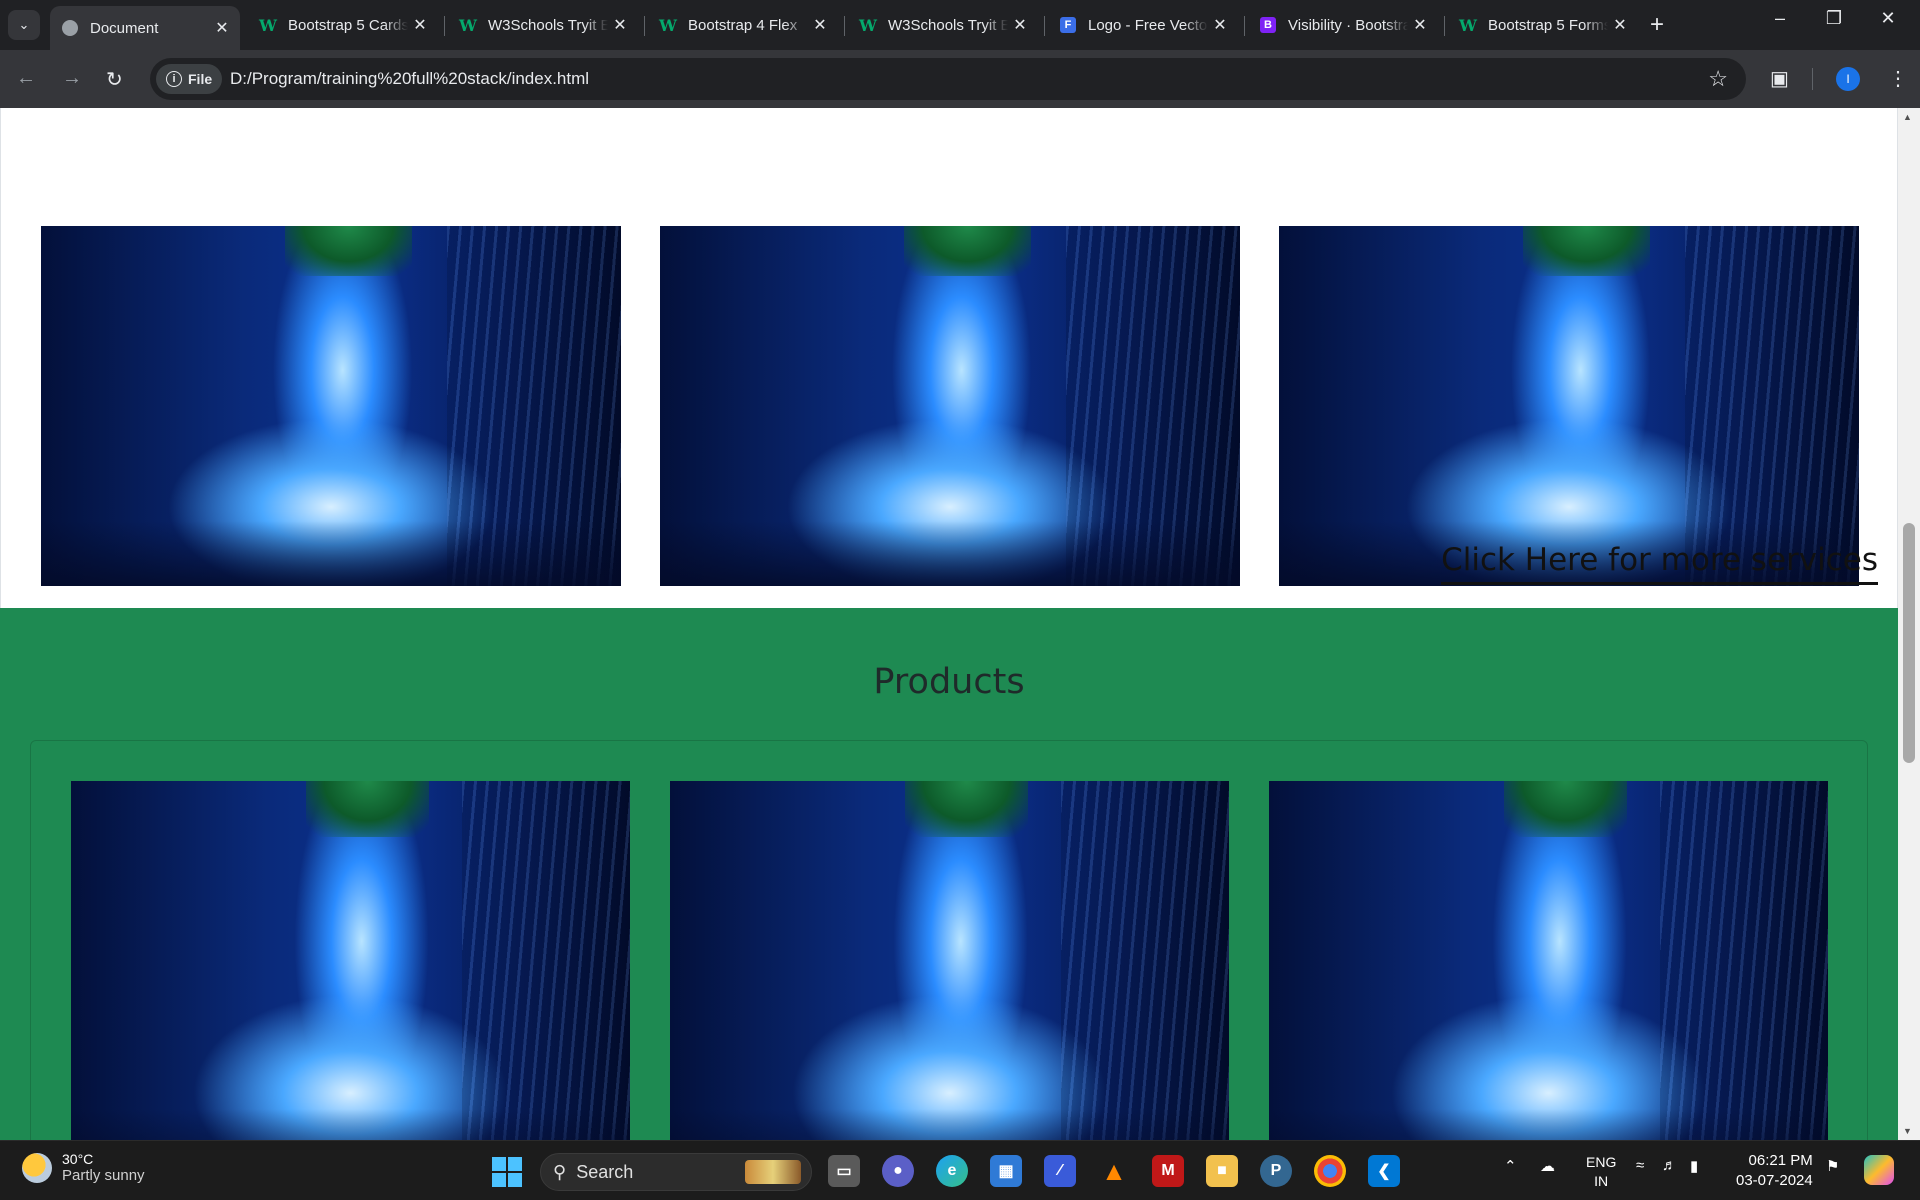  Describe the element at coordinates (1276, 1171) in the screenshot. I see `postgresql-icon: P` at that location.